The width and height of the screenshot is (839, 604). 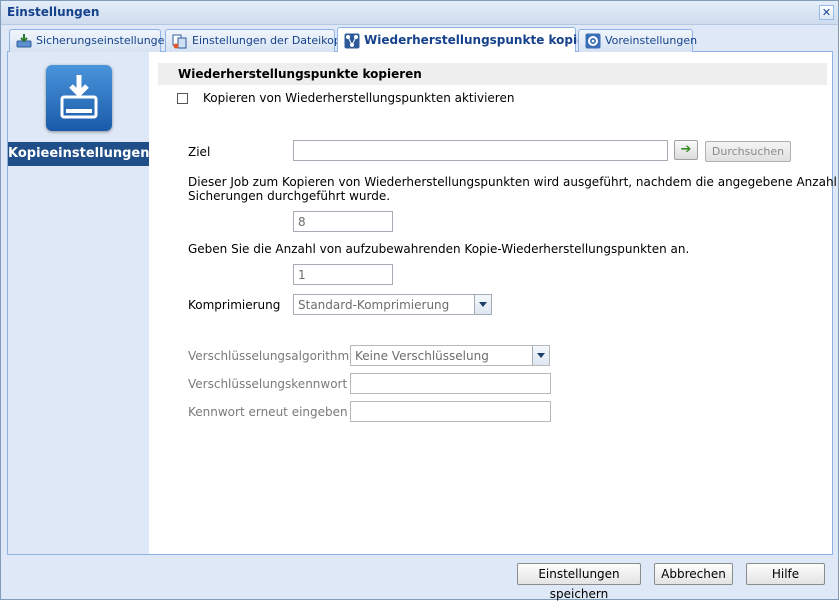 I want to click on enable-copy-checkbox, so click(x=182, y=98).